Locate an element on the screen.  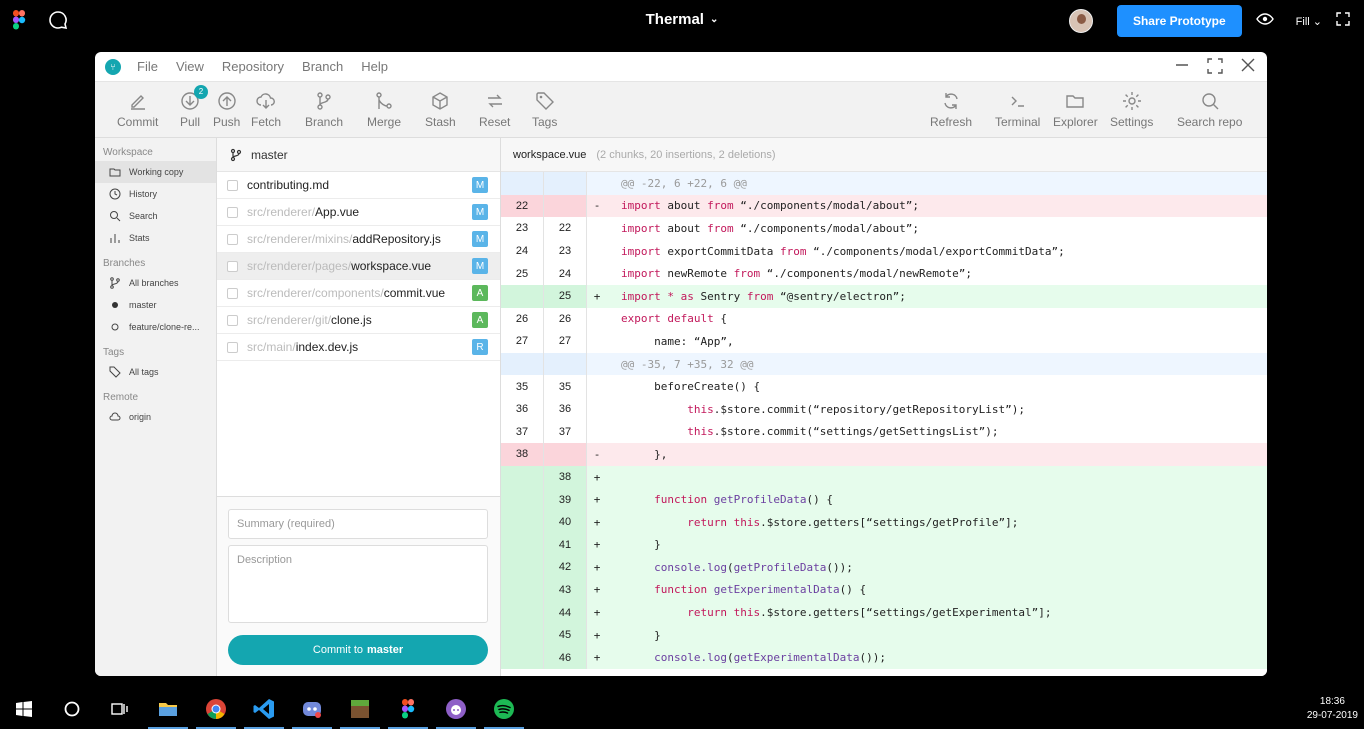
clock-date: 29-07-2019 is located at coordinates (1332, 715).